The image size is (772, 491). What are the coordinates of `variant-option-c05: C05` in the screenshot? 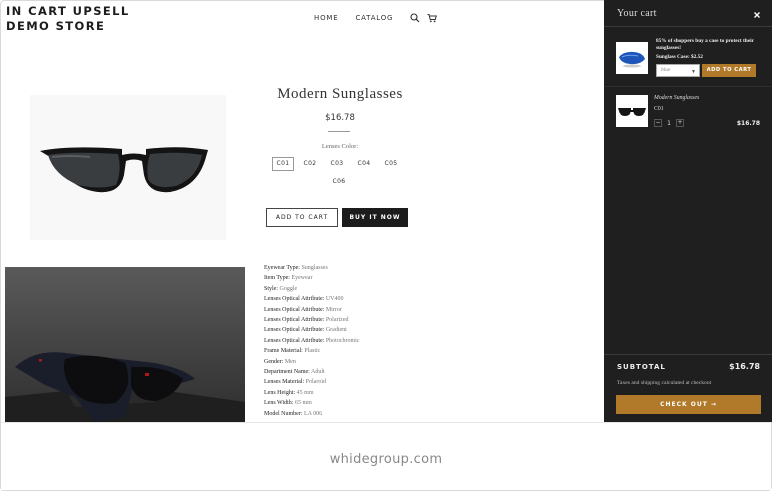 It's located at (391, 165).